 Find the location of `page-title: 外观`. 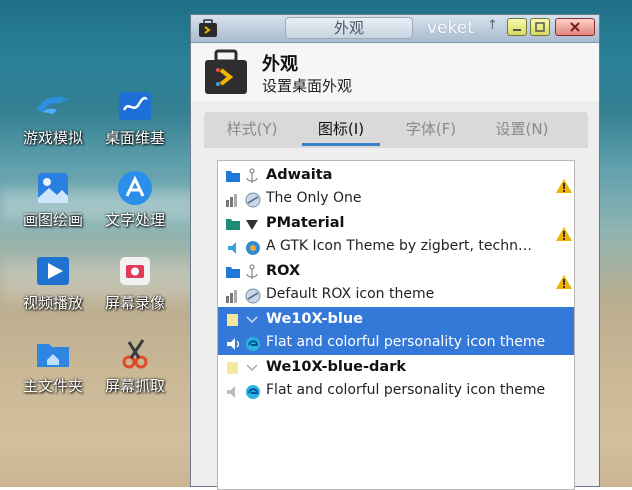

page-title: 外观 is located at coordinates (280, 64).